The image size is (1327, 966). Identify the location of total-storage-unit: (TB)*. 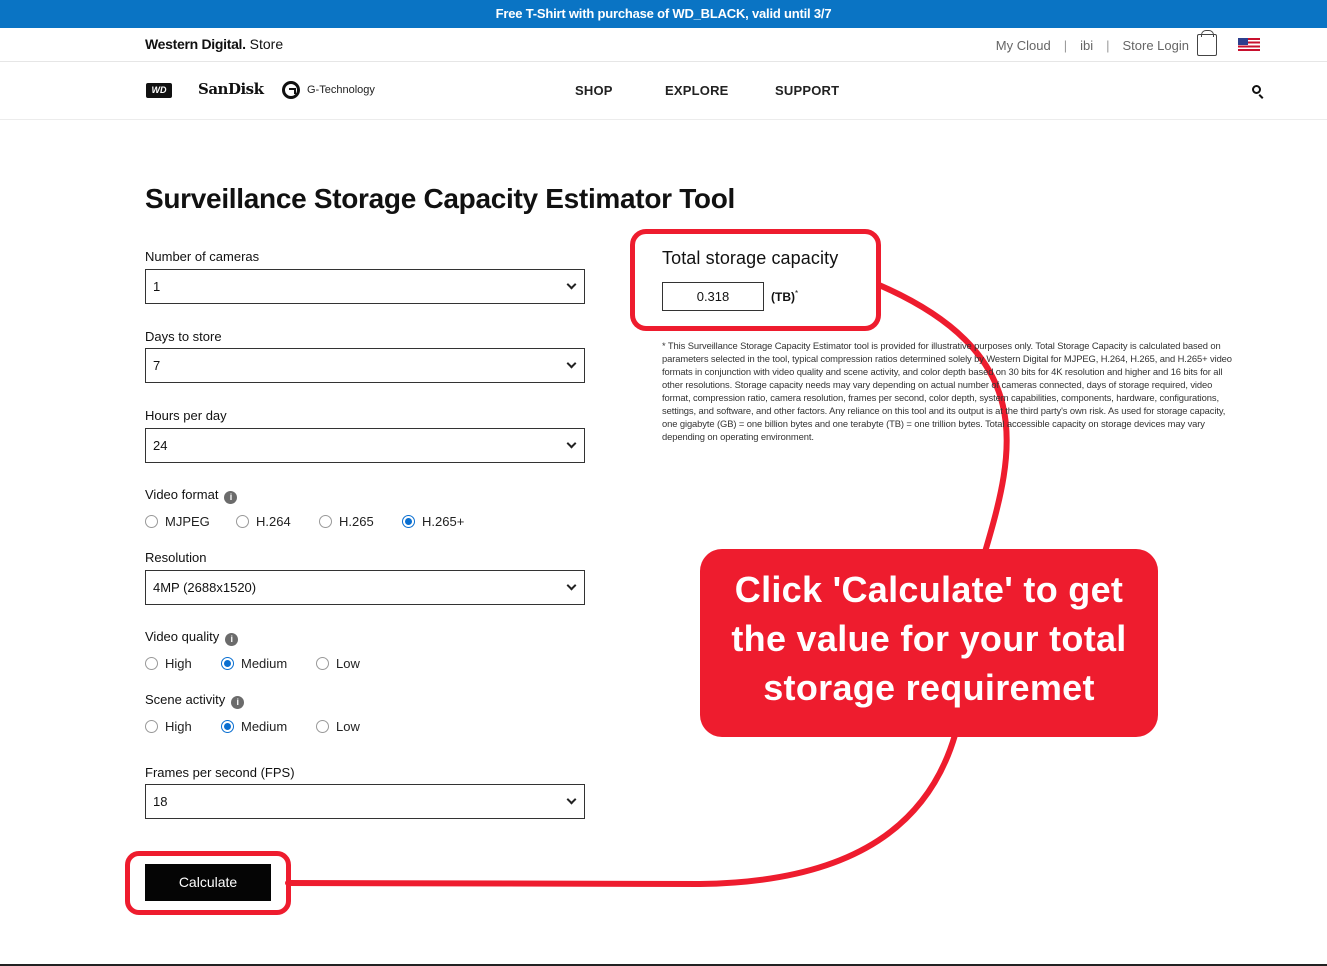
(784, 296).